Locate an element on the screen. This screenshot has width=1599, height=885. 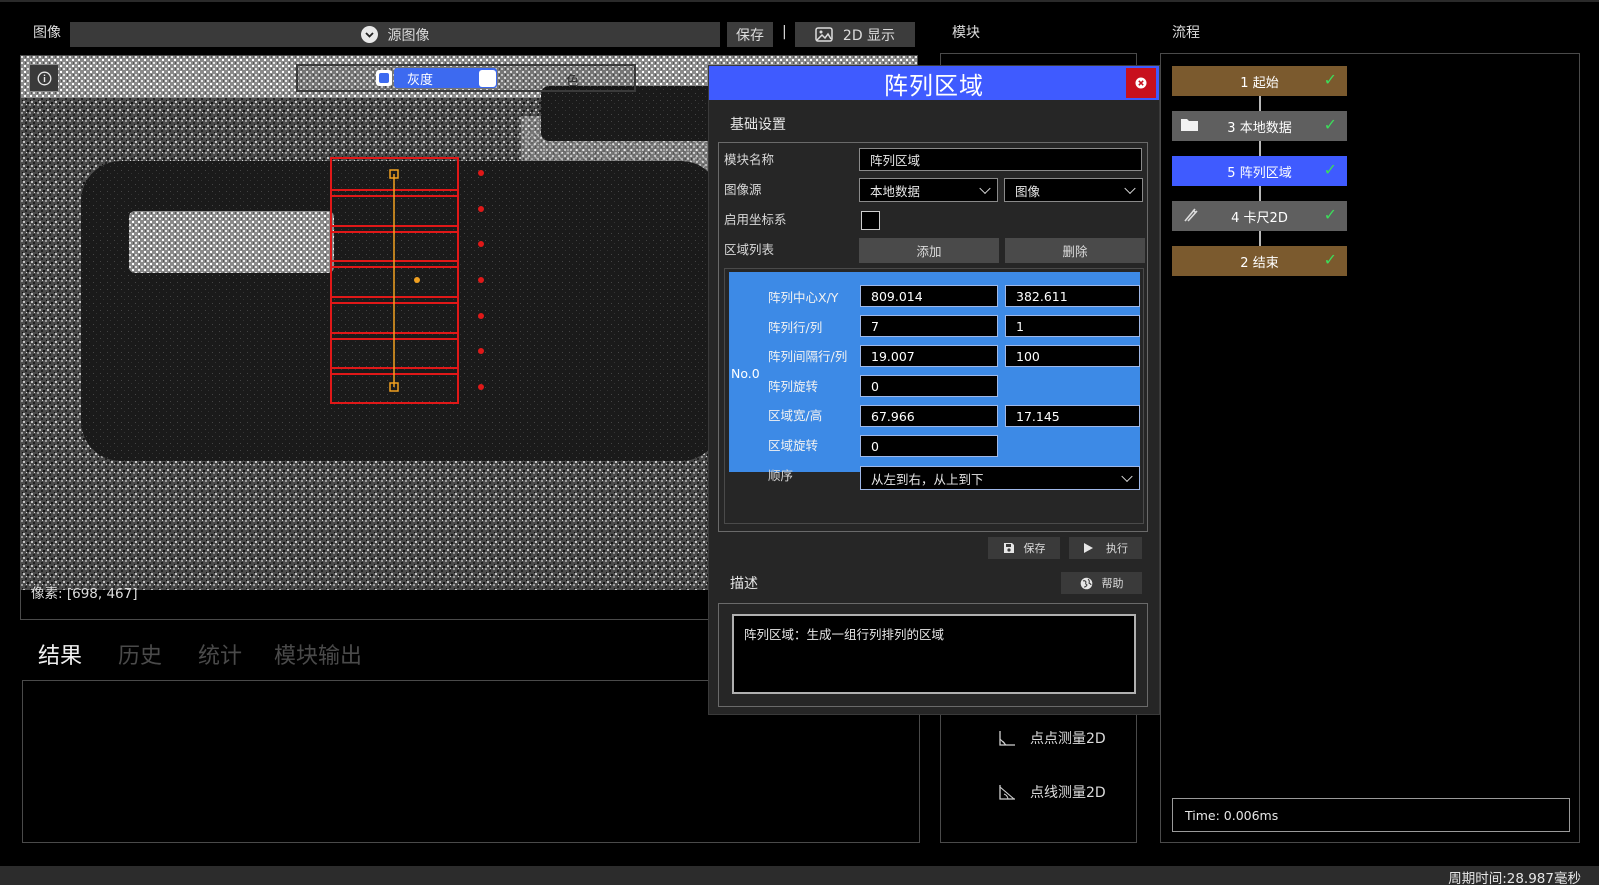
flow-node-end: 2 结束 ✓ is located at coordinates (1259, 261).